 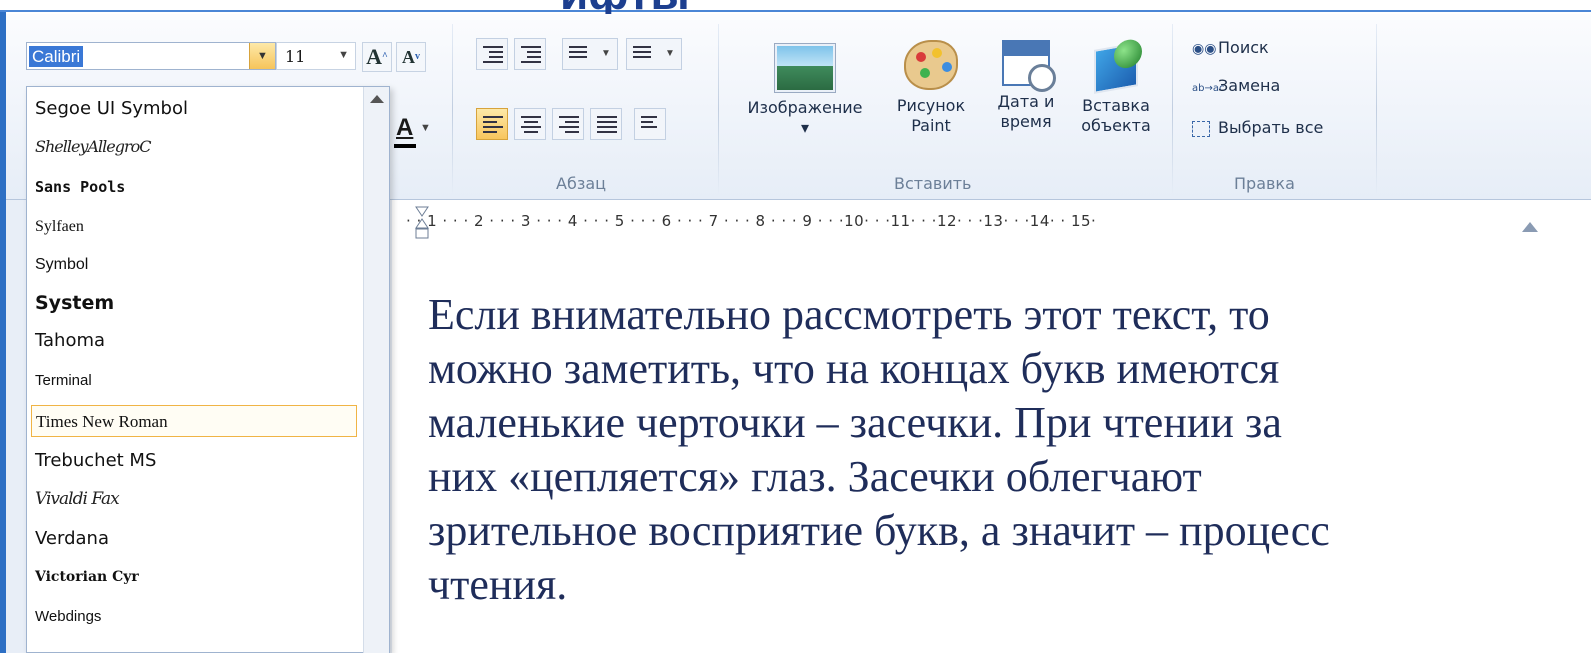 What do you see at coordinates (1271, 127) in the screenshot?
I see `select-all-label: Выбрать все` at bounding box center [1271, 127].